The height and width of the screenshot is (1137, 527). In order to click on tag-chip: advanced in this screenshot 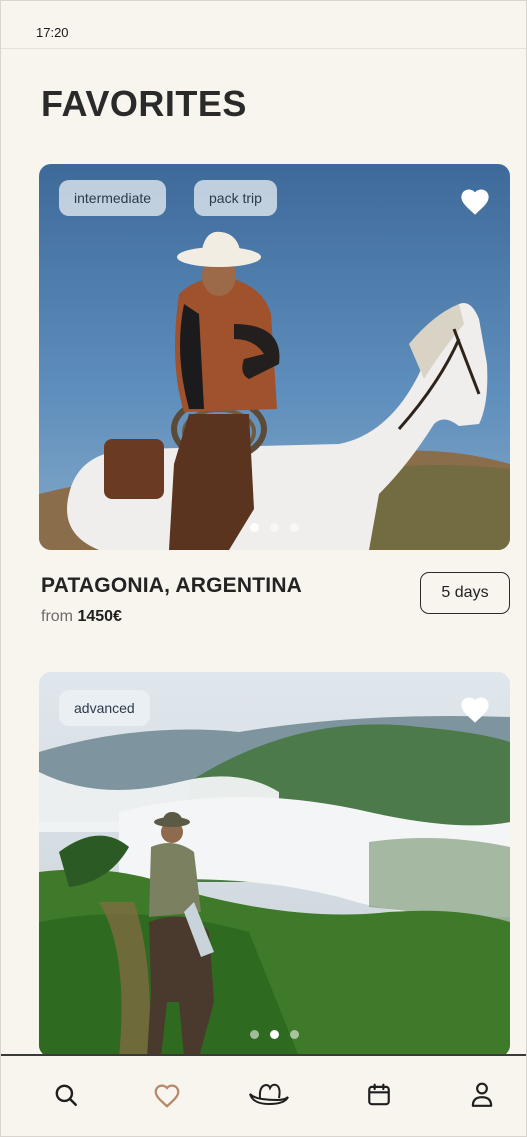, I will do `click(104, 708)`.